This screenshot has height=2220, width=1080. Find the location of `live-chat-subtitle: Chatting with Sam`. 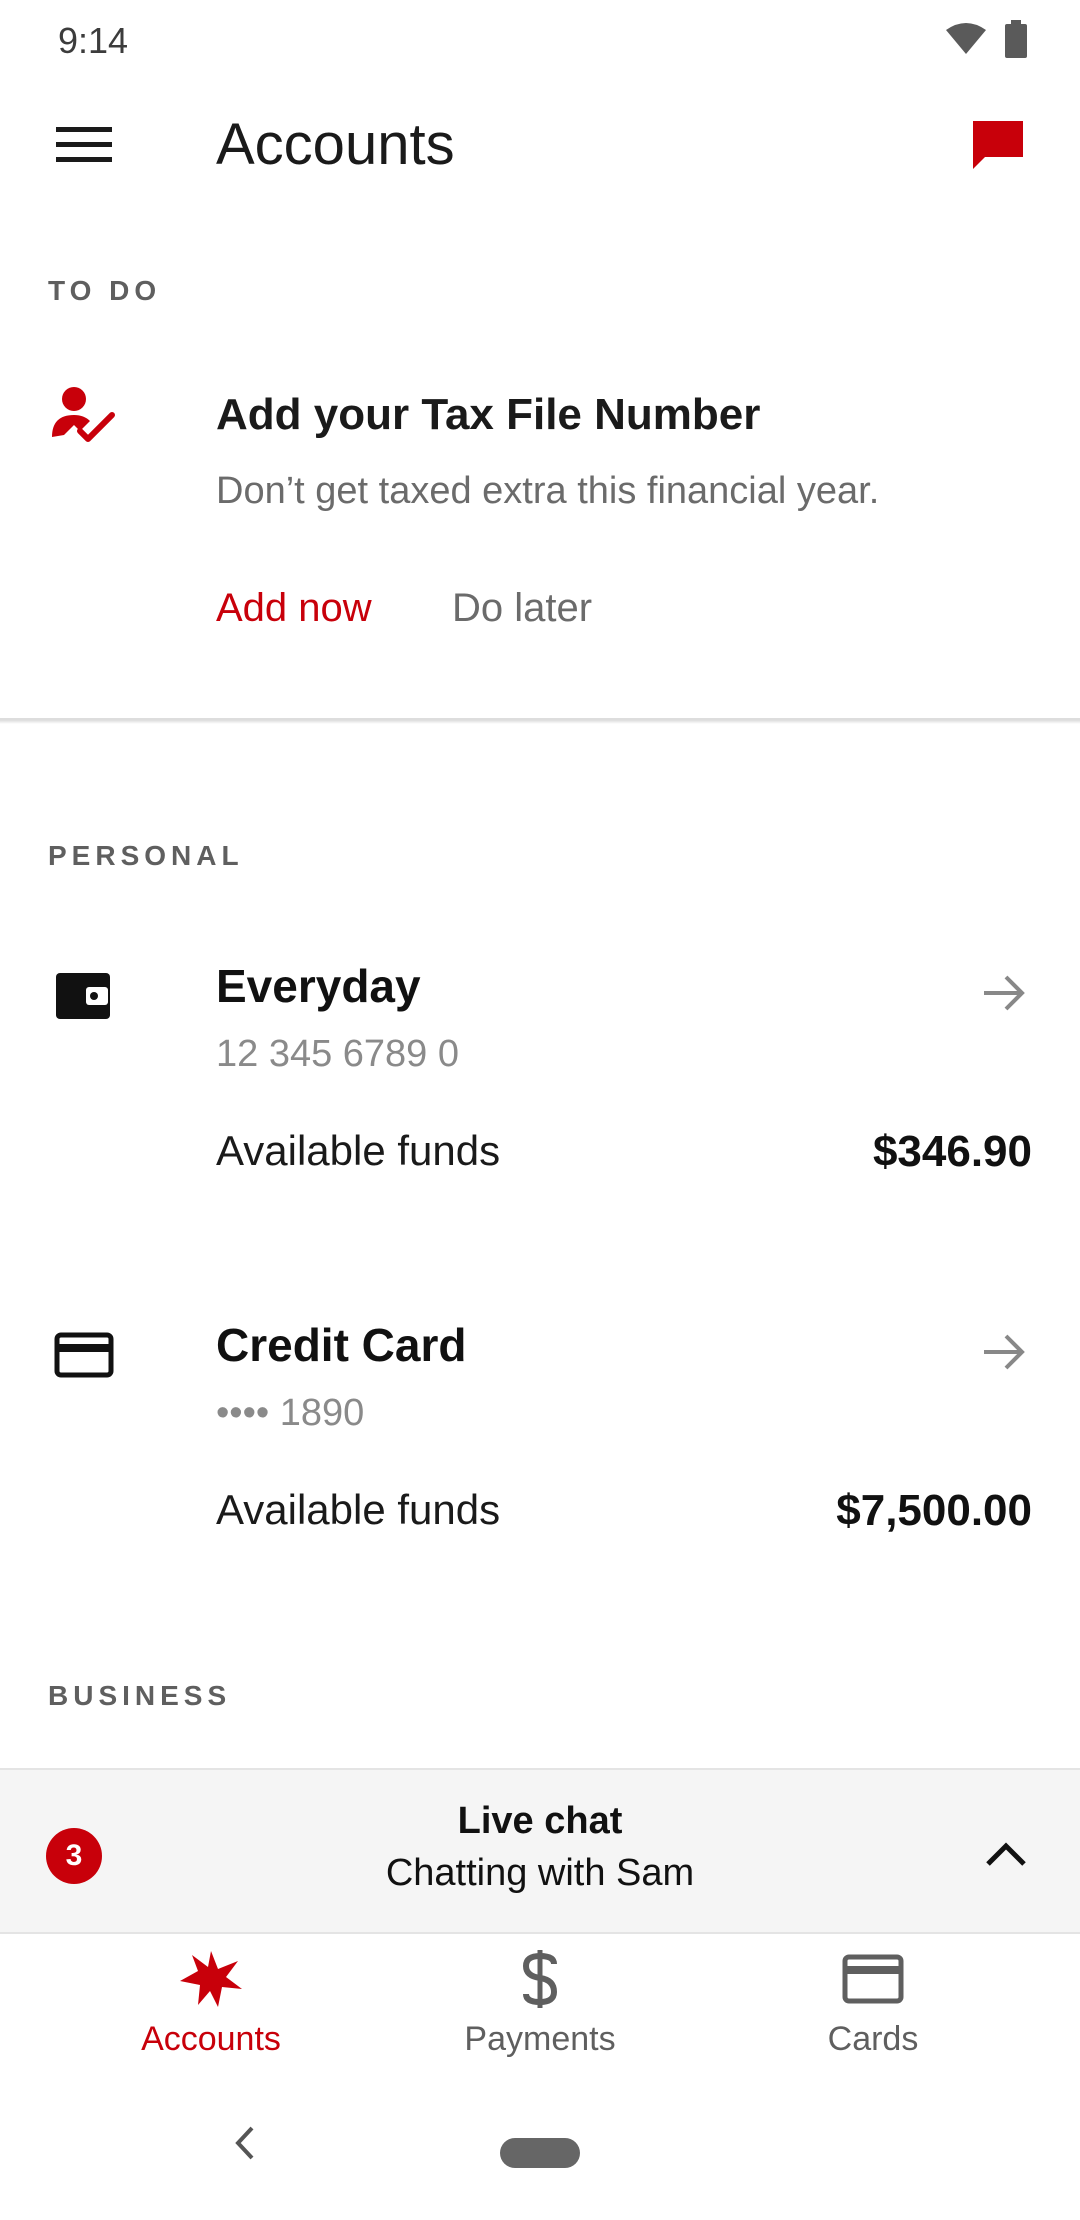

live-chat-subtitle: Chatting with Sam is located at coordinates (540, 1873).